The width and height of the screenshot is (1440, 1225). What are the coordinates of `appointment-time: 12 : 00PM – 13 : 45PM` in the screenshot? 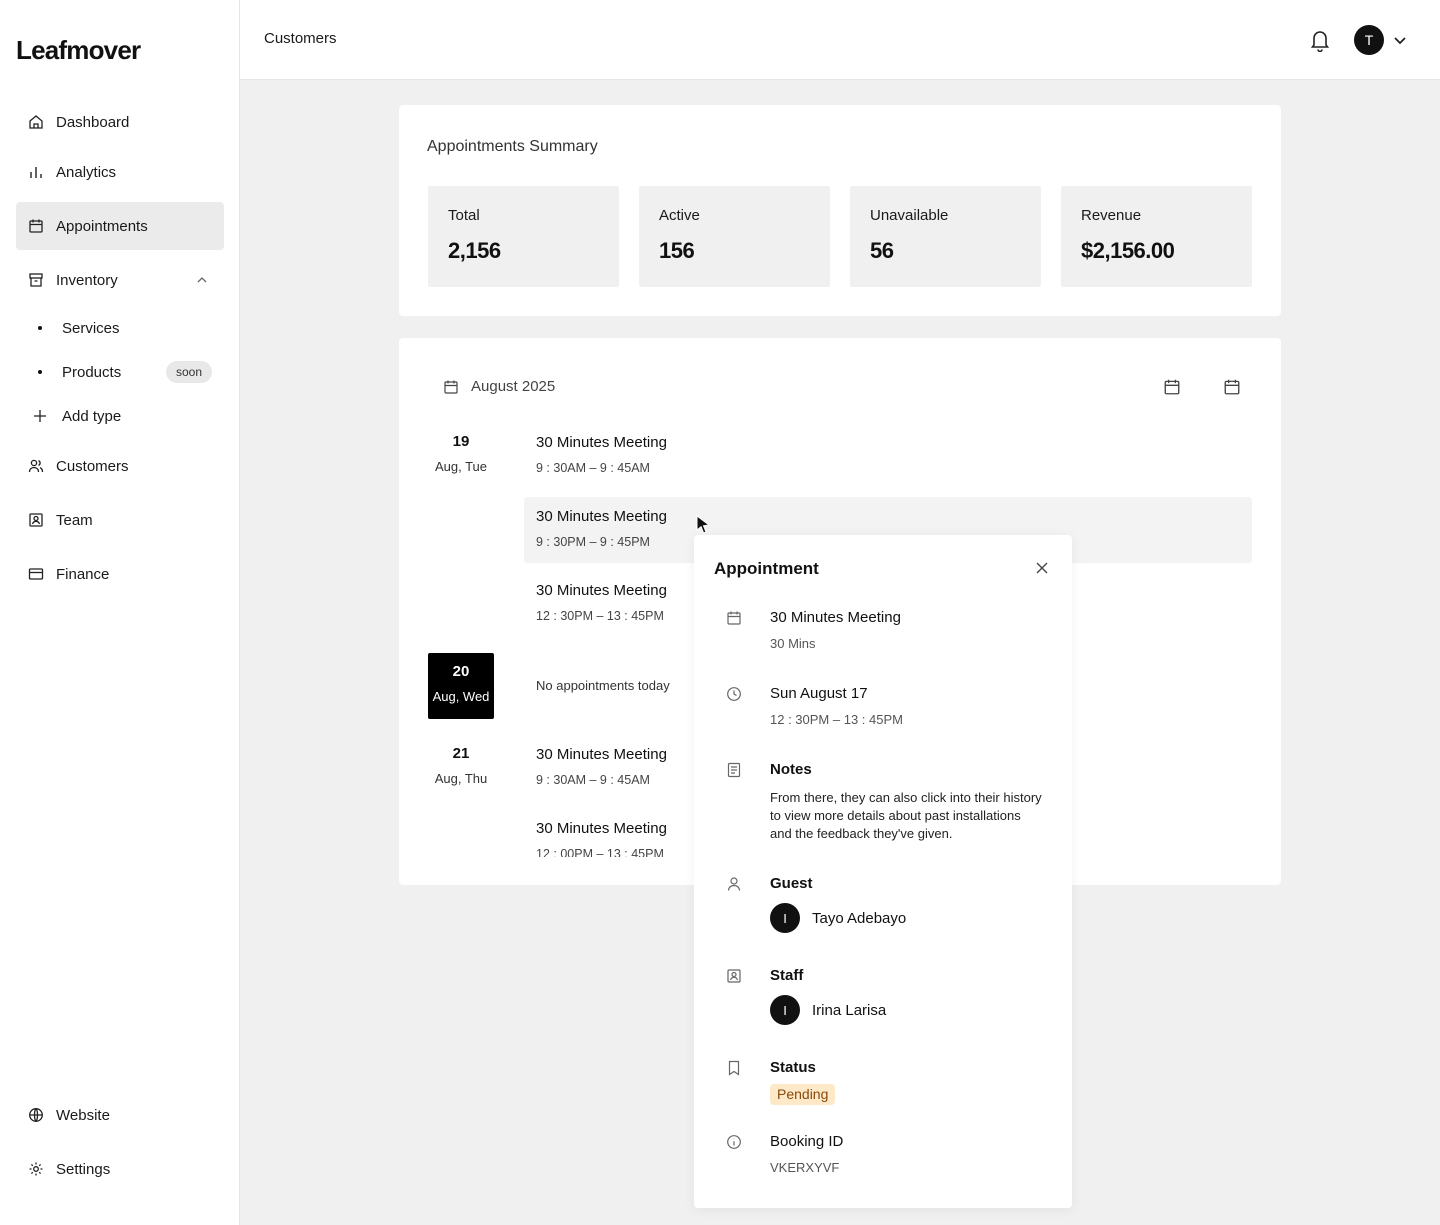 It's located at (600, 852).